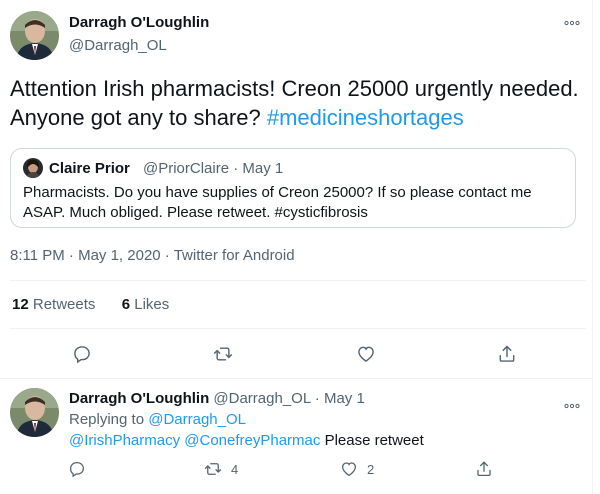 The height and width of the screenshot is (494, 600). Describe the element at coordinates (213, 168) in the screenshot. I see `quoted-meta: @PriorClaire · May 1` at that location.